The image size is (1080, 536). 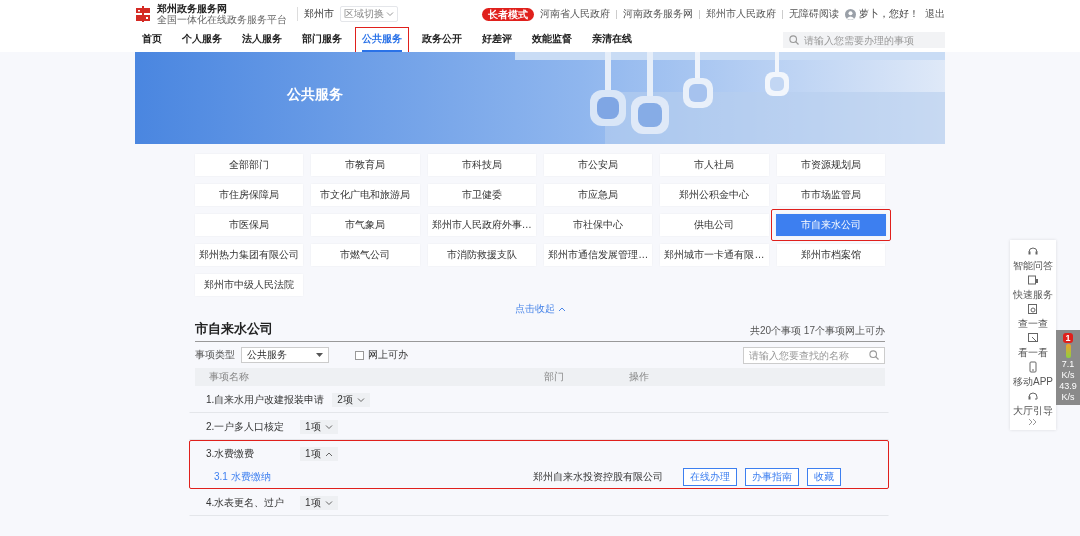 What do you see at coordinates (1033, 403) in the screenshot?
I see `toolbar-item: 大厅引导` at bounding box center [1033, 403].